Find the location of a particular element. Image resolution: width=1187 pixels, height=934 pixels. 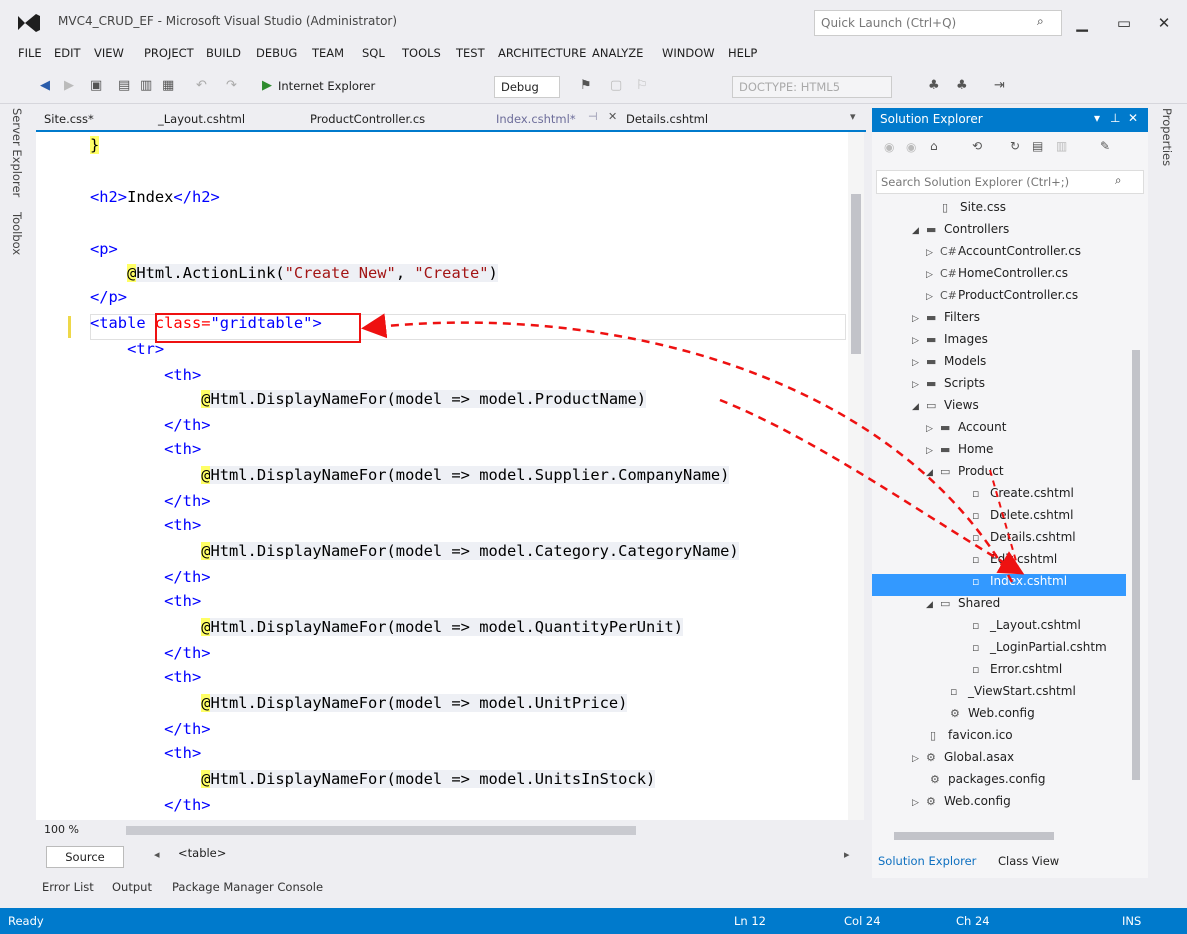

tree-item-packages-config: ⚙ packages.config is located at coordinates (987, 783).